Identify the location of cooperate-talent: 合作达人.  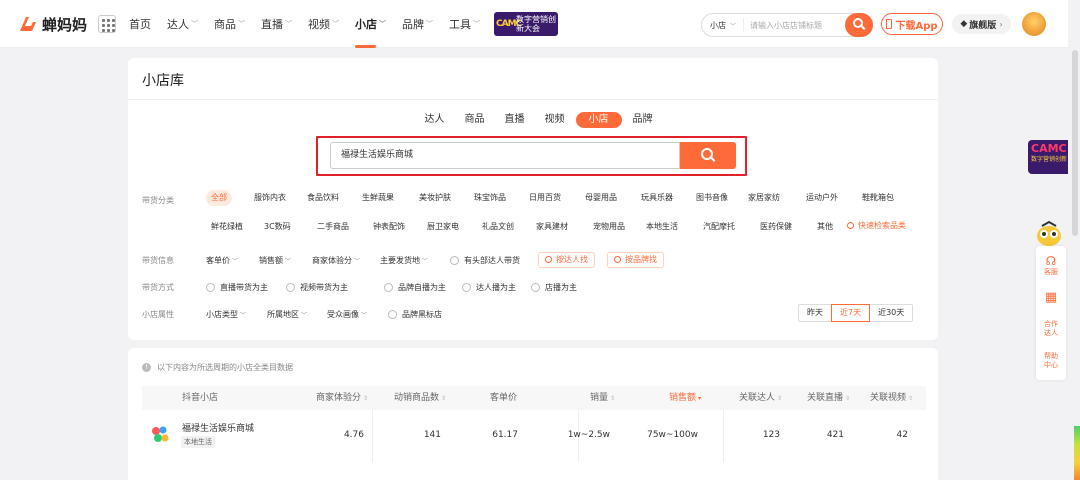
(1051, 329).